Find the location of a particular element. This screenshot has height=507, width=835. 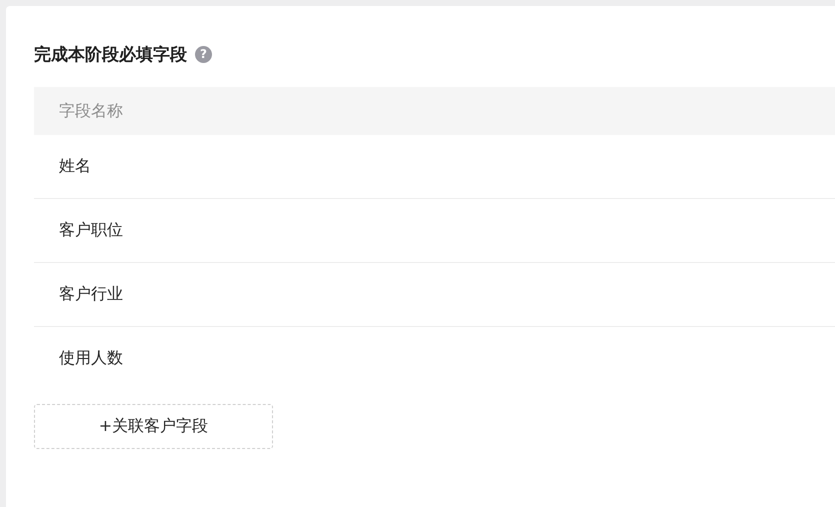

section-title: 完成本阶段必填字段 is located at coordinates (110, 55).